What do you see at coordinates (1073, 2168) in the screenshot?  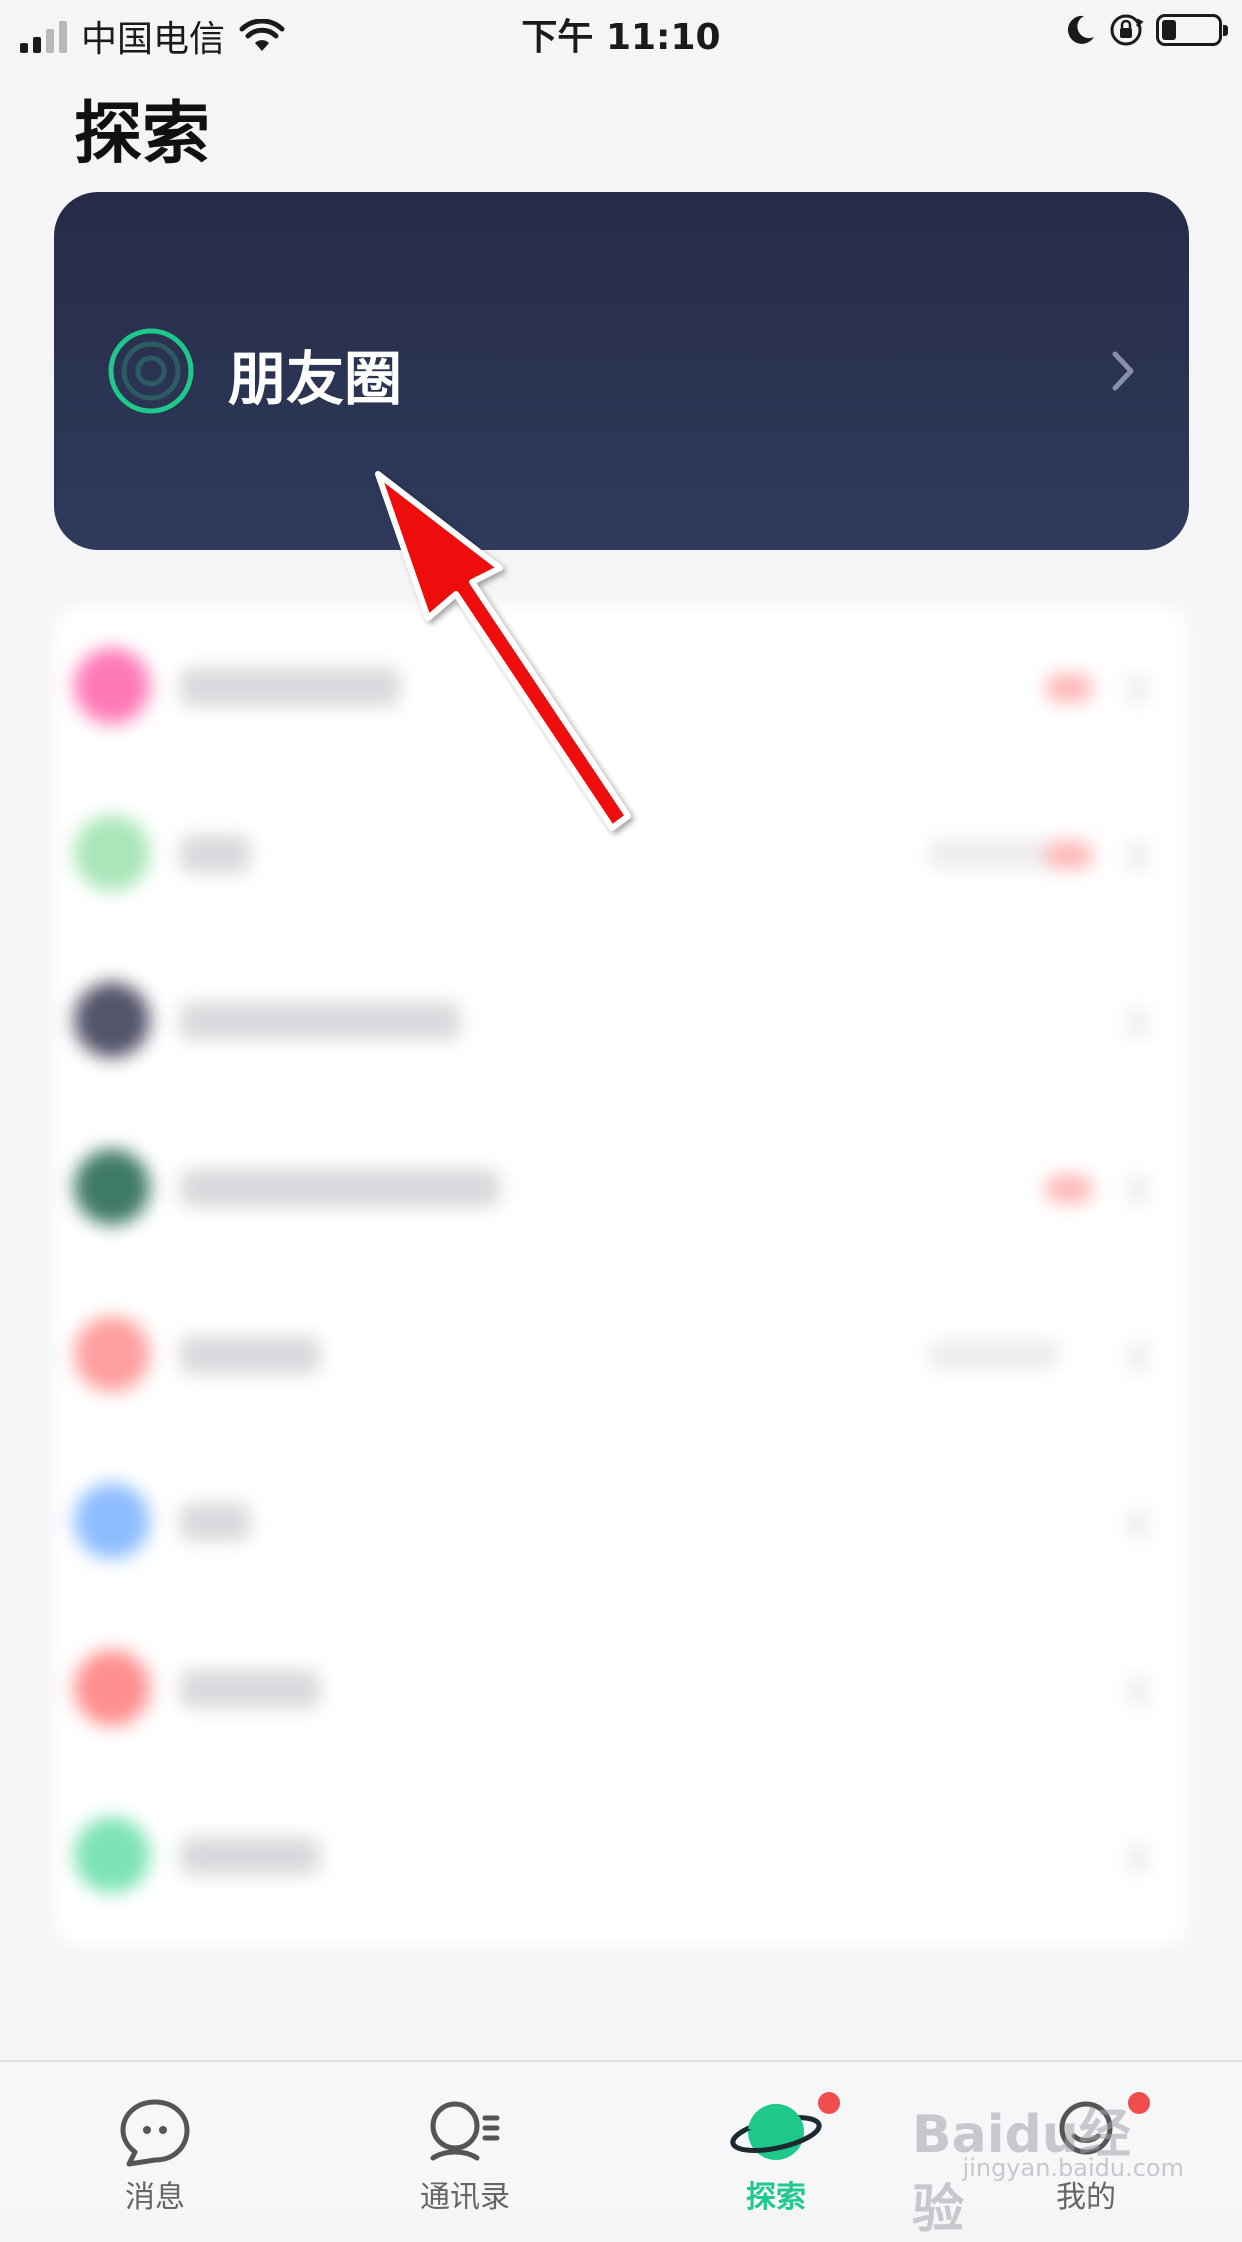 I see `baidu-watermark-url: jingyan.baidu.com` at bounding box center [1073, 2168].